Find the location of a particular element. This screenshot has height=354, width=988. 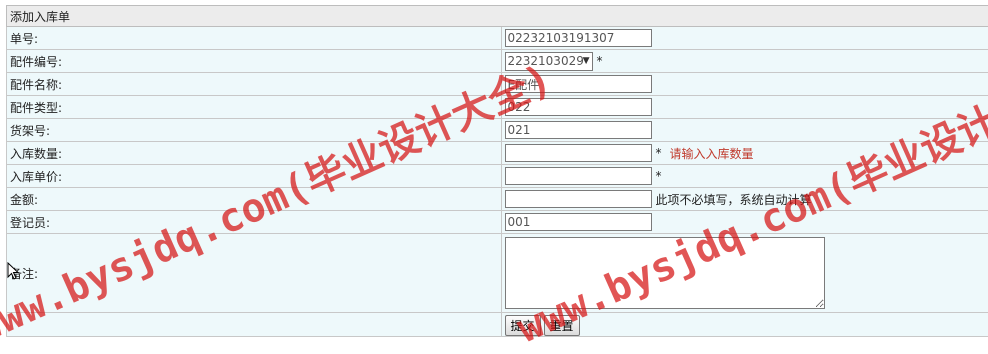

part-type-input is located at coordinates (578, 107).